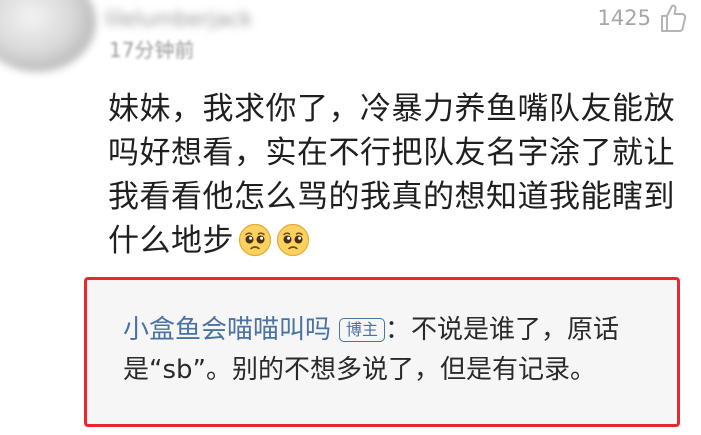 The image size is (701, 435). Describe the element at coordinates (48, 36) in the screenshot. I see `user-avatar` at that location.